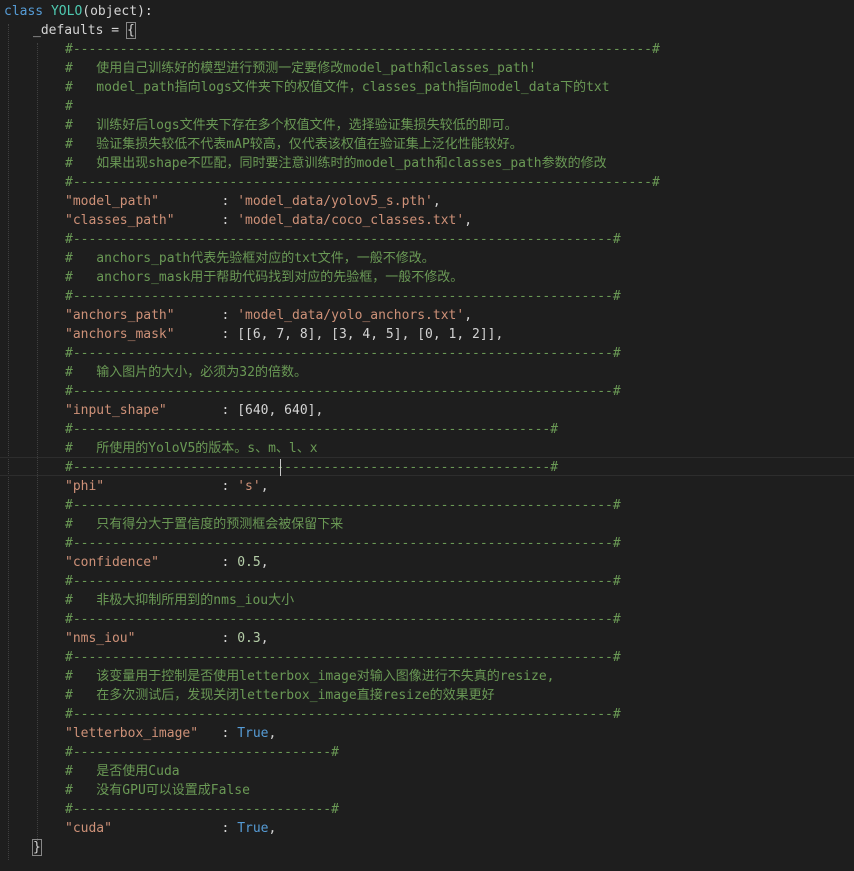 This screenshot has width=854, height=871. I want to click on dict-value: 'model_data/yolov5_s.pth', so click(335, 201).